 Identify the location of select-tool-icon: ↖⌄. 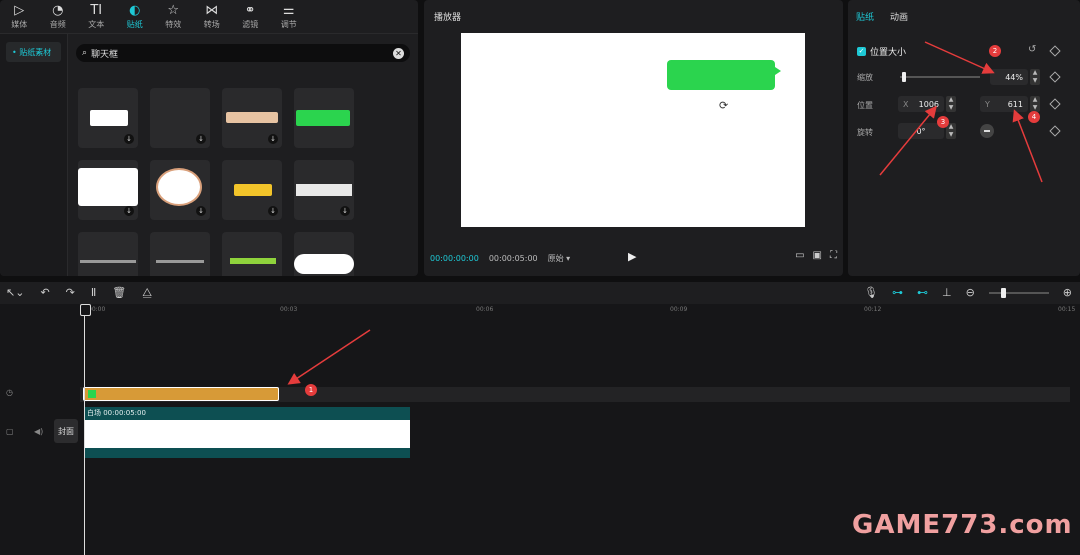
(15, 293).